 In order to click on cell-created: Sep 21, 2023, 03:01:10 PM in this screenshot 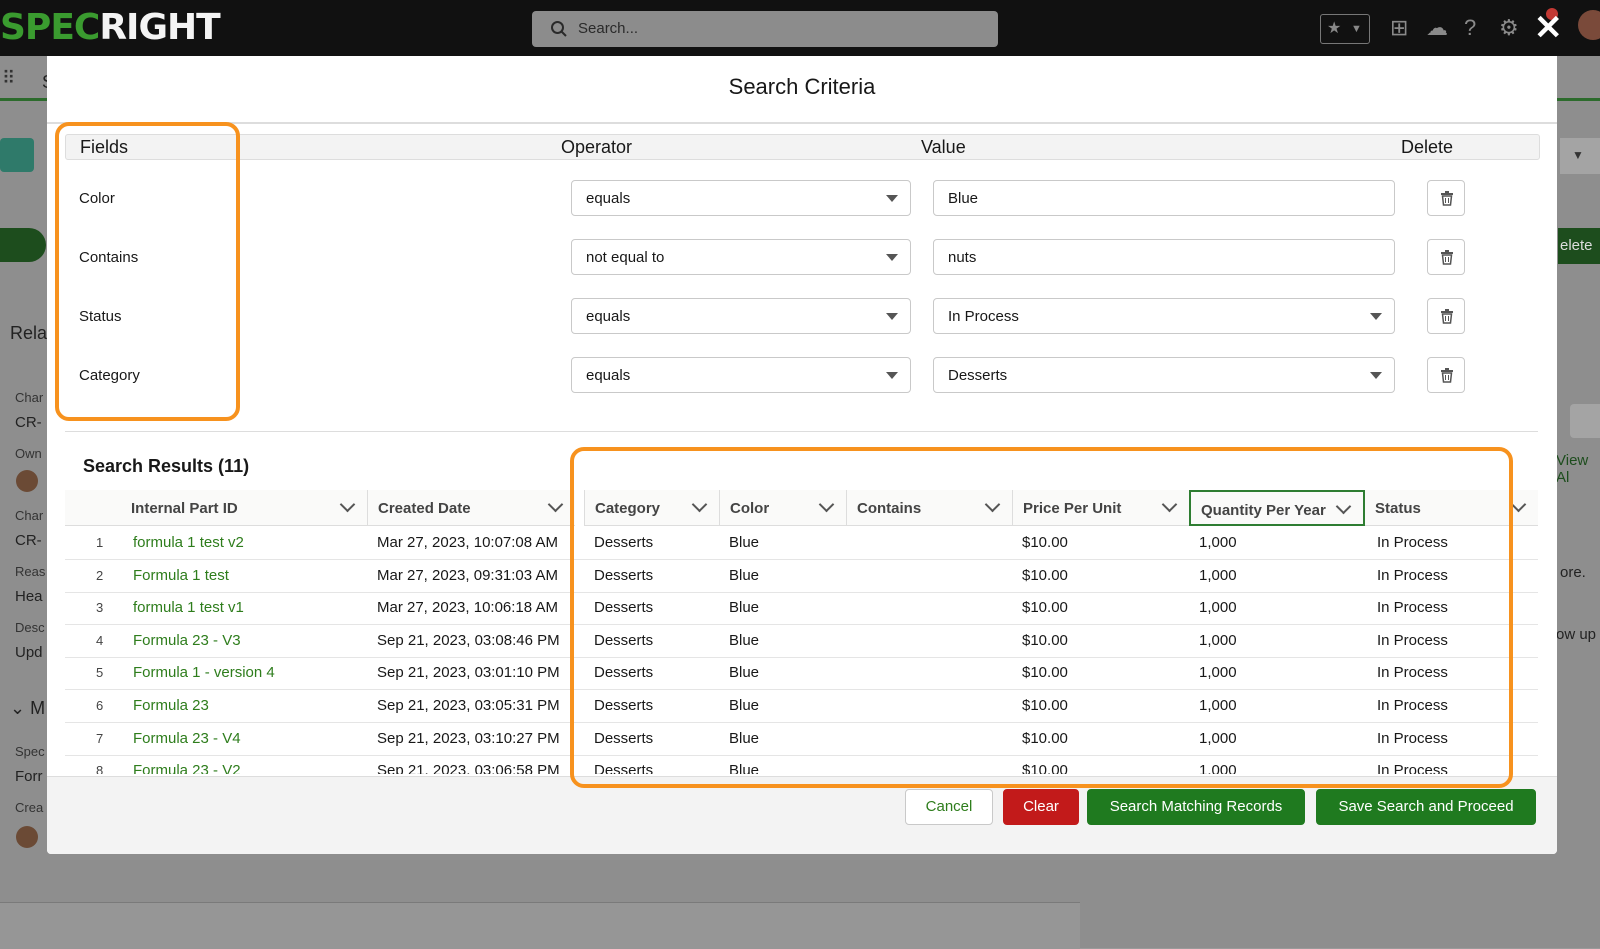, I will do `click(468, 673)`.